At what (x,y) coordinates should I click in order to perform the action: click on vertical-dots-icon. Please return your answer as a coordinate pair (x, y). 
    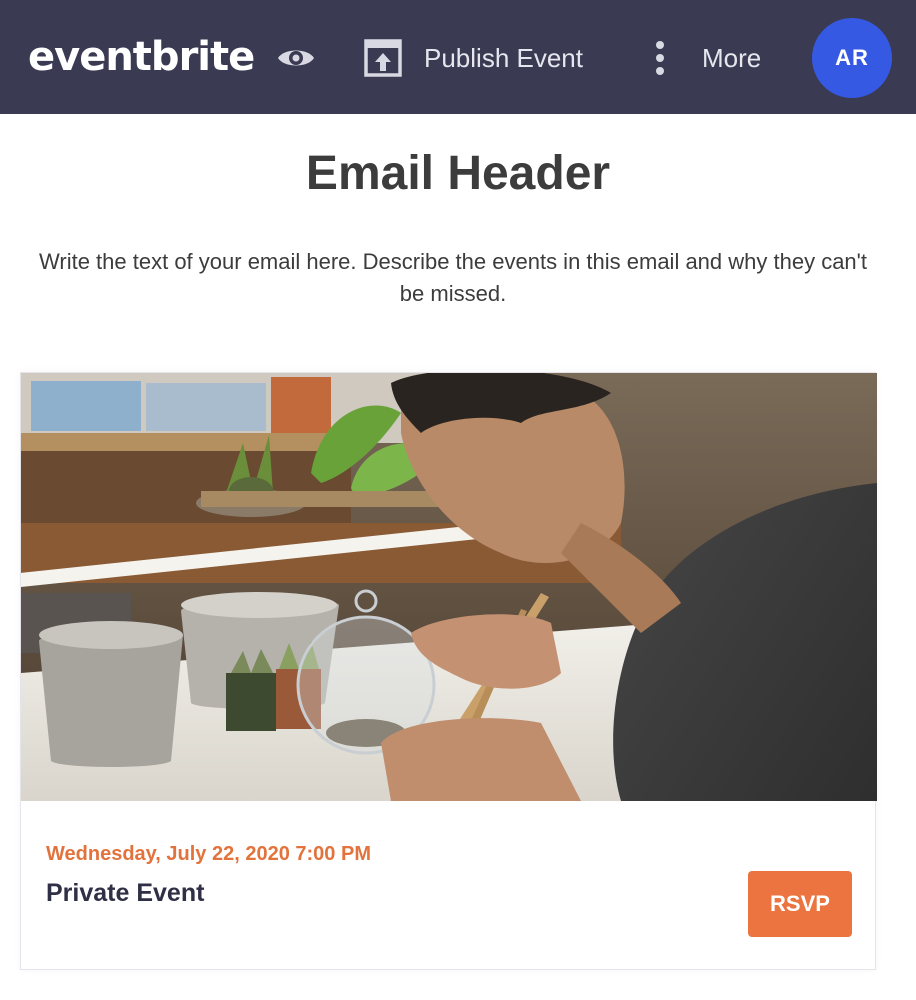
    Looking at the image, I should click on (660, 58).